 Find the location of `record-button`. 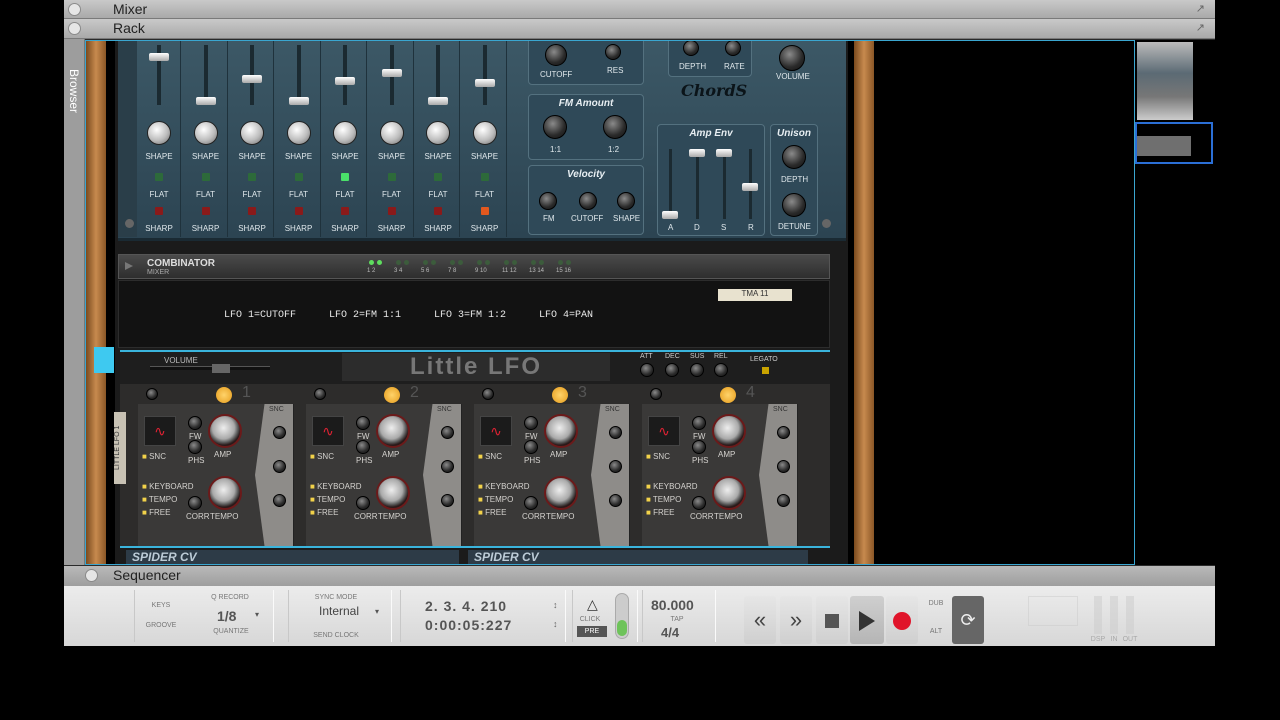

record-button is located at coordinates (902, 620).